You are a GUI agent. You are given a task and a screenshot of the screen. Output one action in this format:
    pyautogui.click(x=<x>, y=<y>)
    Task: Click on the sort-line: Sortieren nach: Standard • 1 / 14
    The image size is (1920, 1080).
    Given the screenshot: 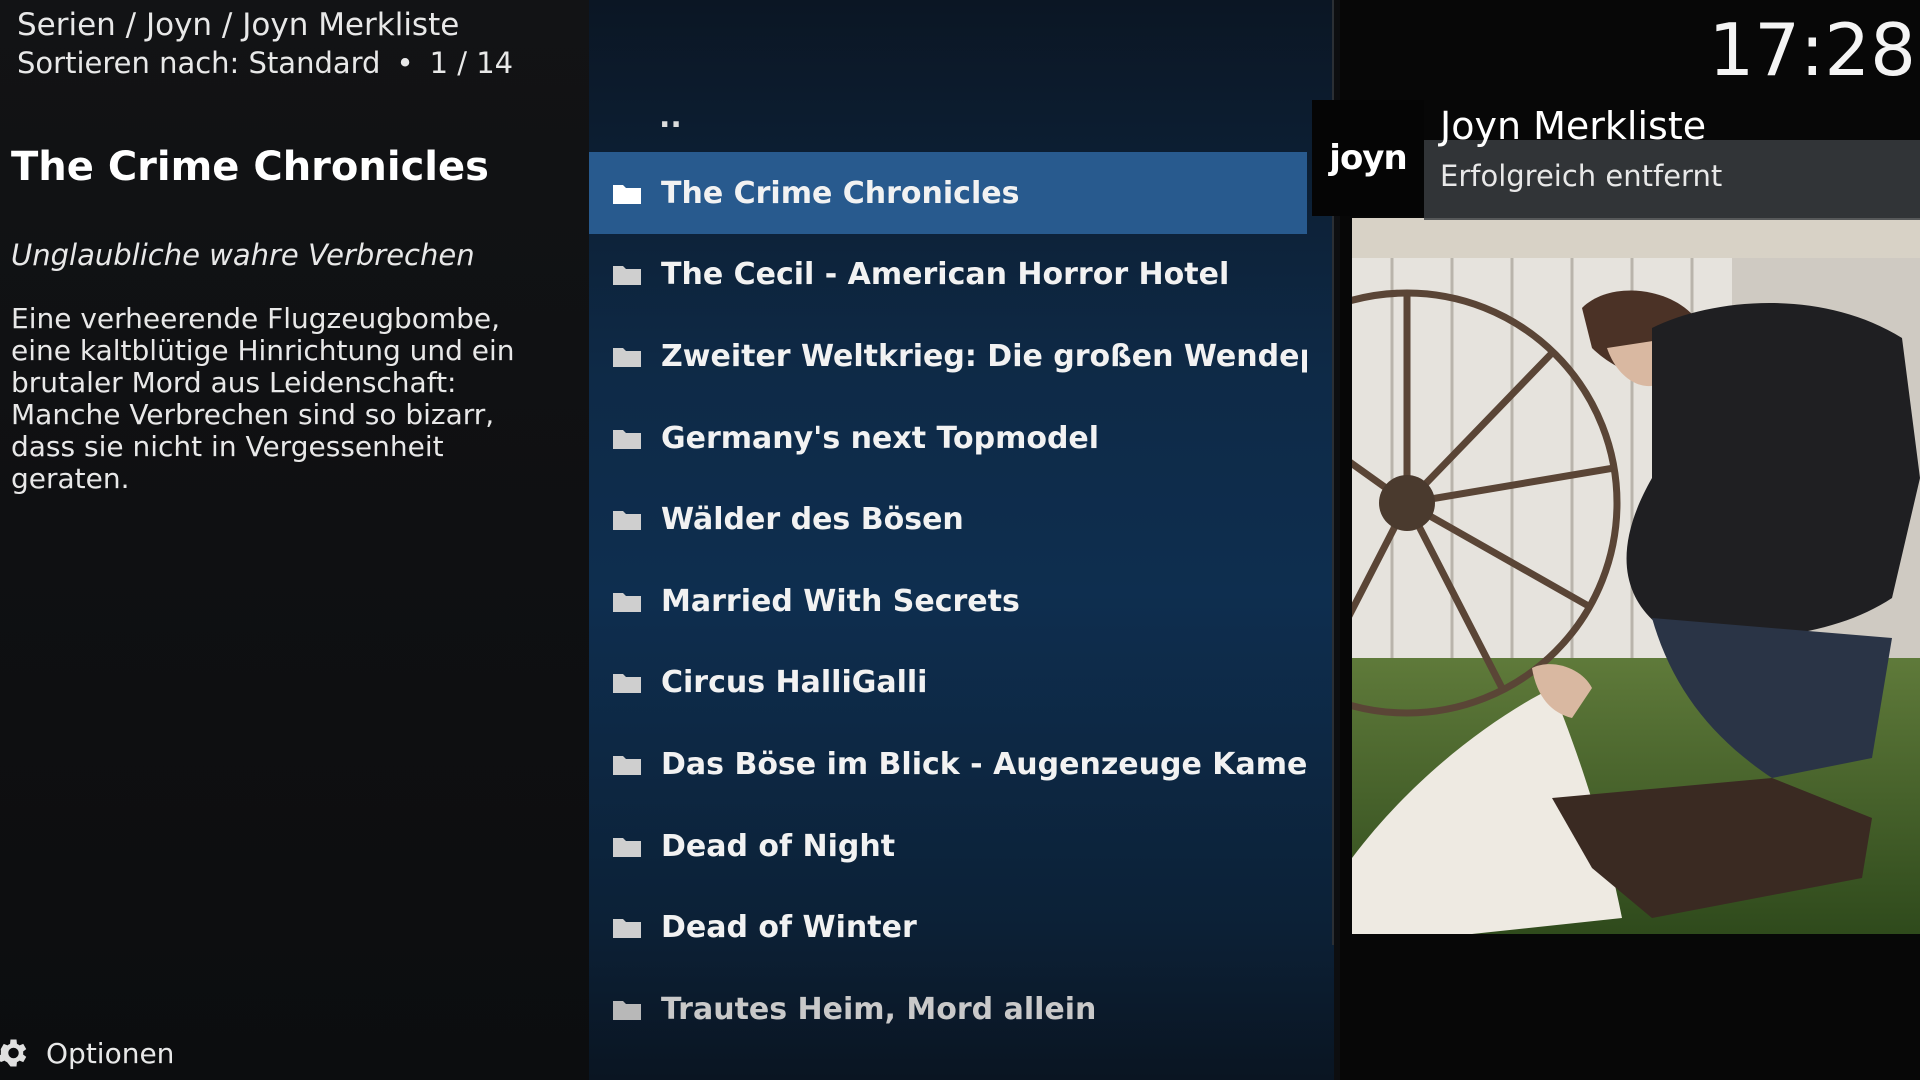 What is the action you would take?
    pyautogui.click(x=265, y=63)
    